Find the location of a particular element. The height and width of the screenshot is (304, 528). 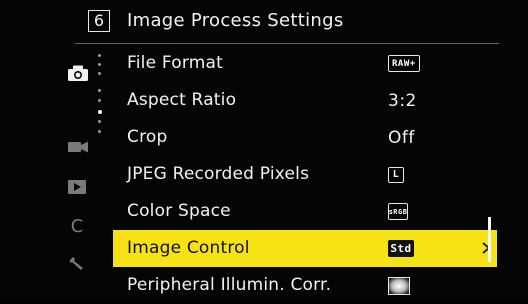

menu-item-file-format: File Format RAW+ is located at coordinates (305, 63).